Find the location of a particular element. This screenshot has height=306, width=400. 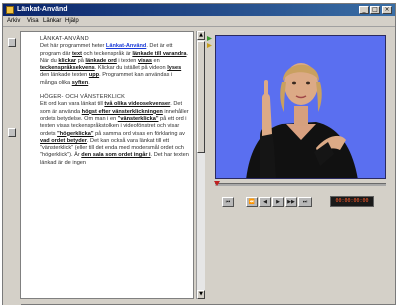

text-run: Ett ord kan vara länkat till is located at coordinates (72, 104).